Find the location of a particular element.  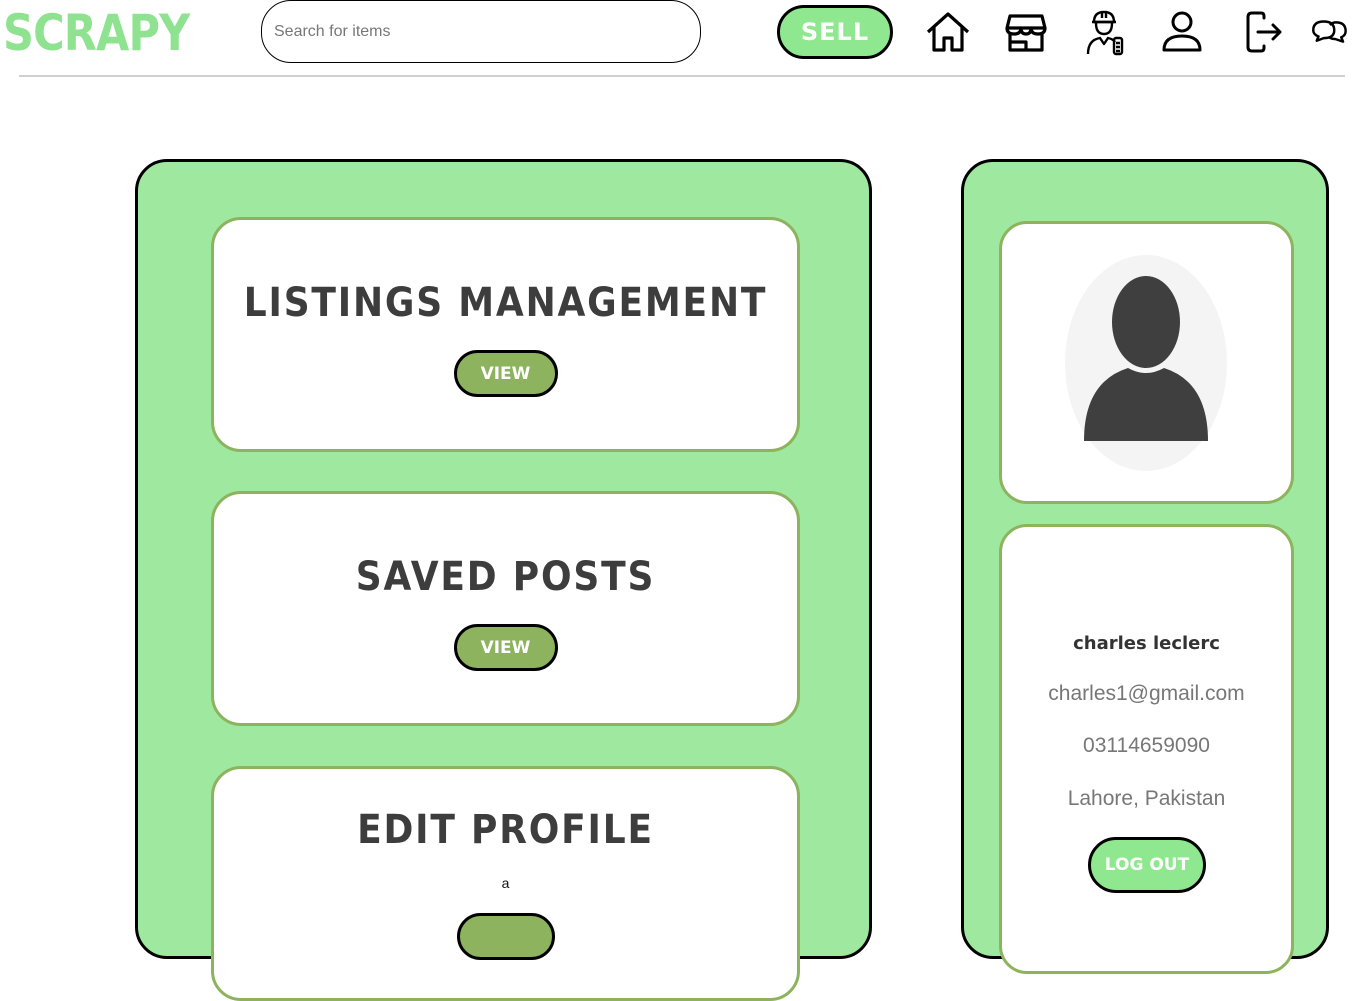

listings-management-title: LISTINGS MANAGEMENT is located at coordinates (505, 303).